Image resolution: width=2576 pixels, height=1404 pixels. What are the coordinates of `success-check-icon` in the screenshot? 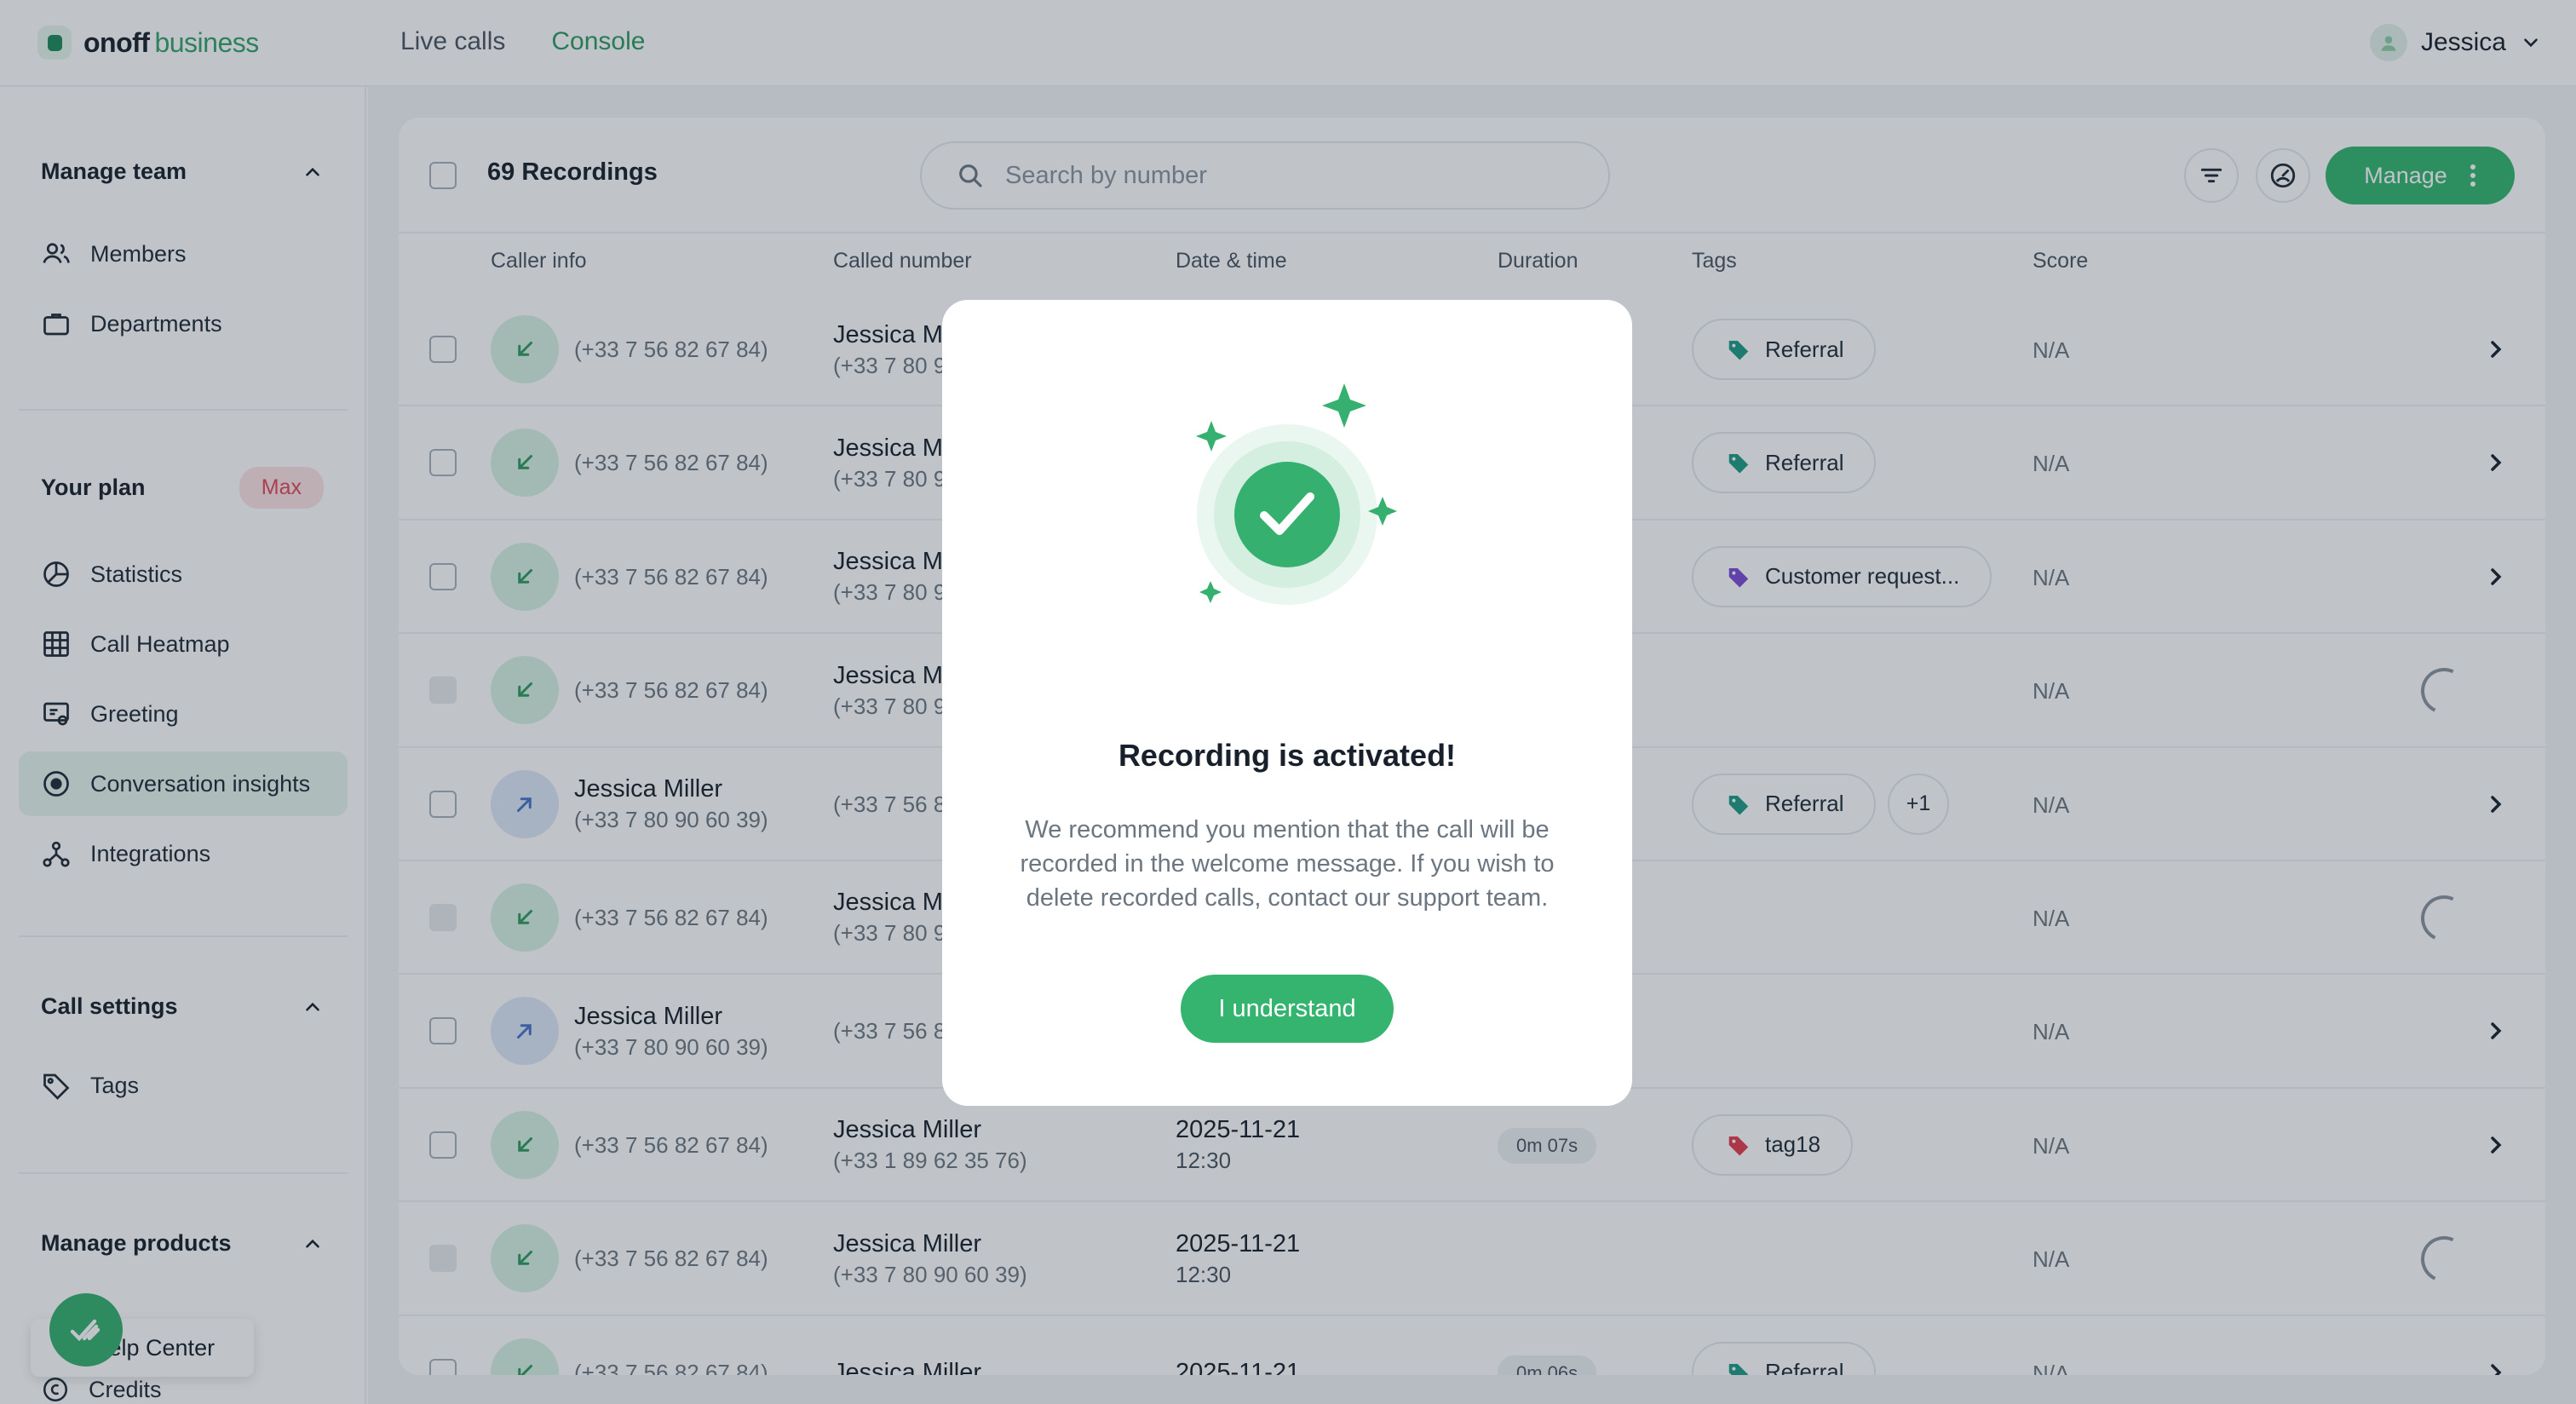 It's located at (1296, 494).